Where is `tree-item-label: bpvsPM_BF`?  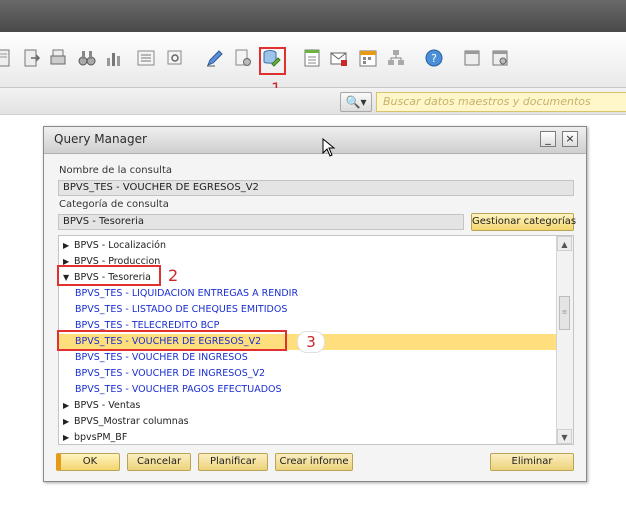
tree-item-label: bpvsPM_BF is located at coordinates (101, 437).